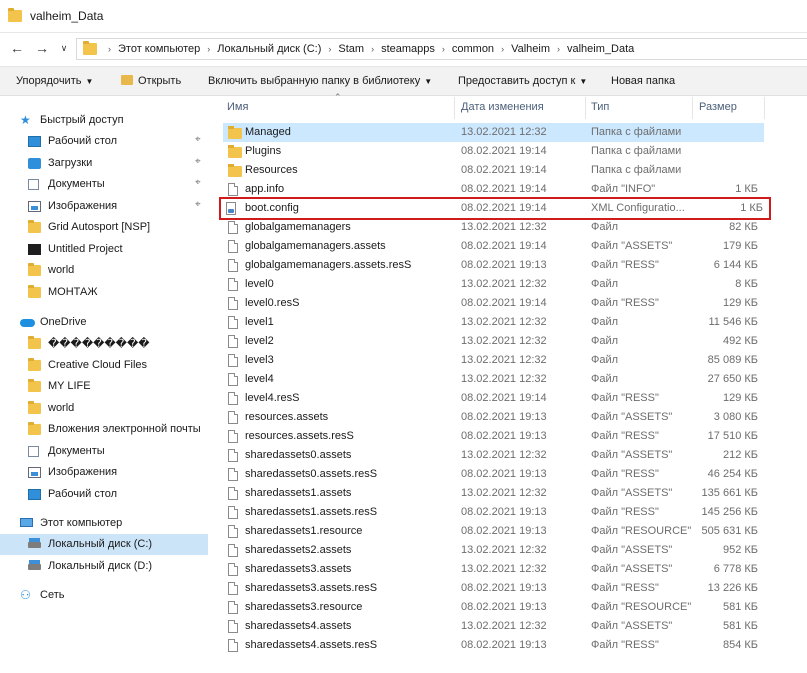  I want to click on share-button: Предоставить доступ к ▼, so click(522, 81).